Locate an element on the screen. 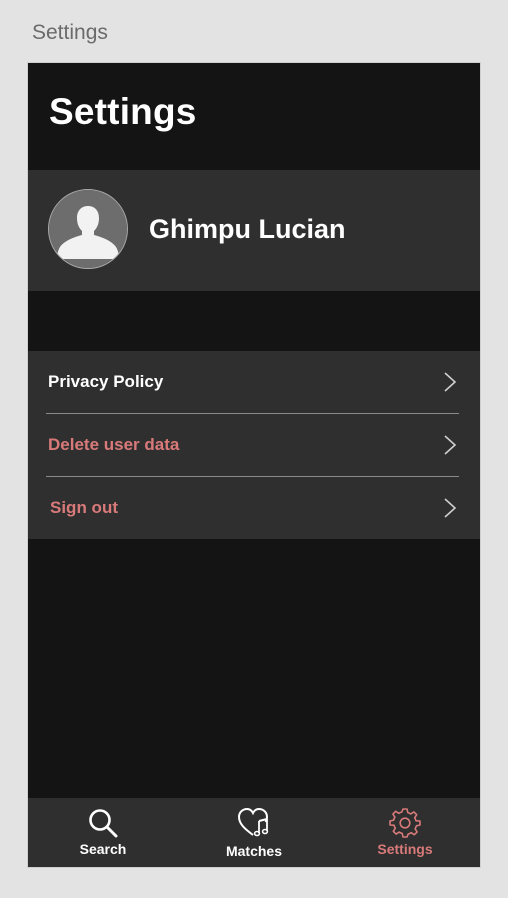 This screenshot has width=508, height=898. magnifier-icon is located at coordinates (103, 823).